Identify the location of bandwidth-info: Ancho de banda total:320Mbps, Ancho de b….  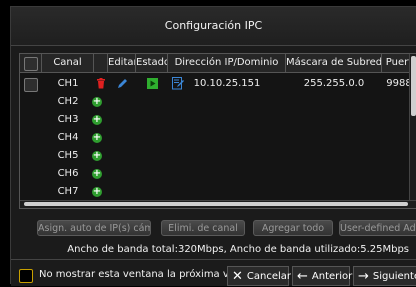
(238, 249).